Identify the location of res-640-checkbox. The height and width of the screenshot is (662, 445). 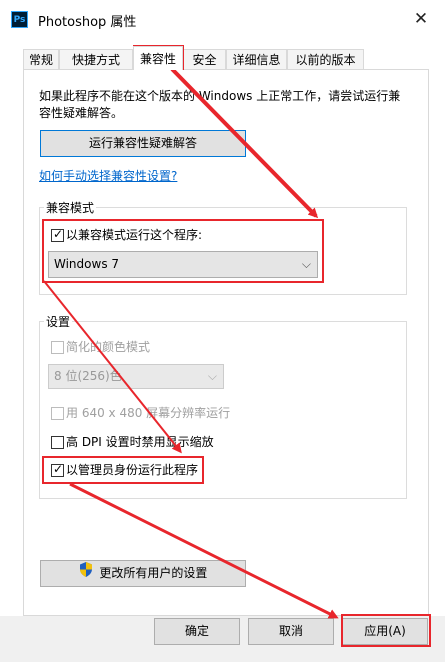
(57, 413).